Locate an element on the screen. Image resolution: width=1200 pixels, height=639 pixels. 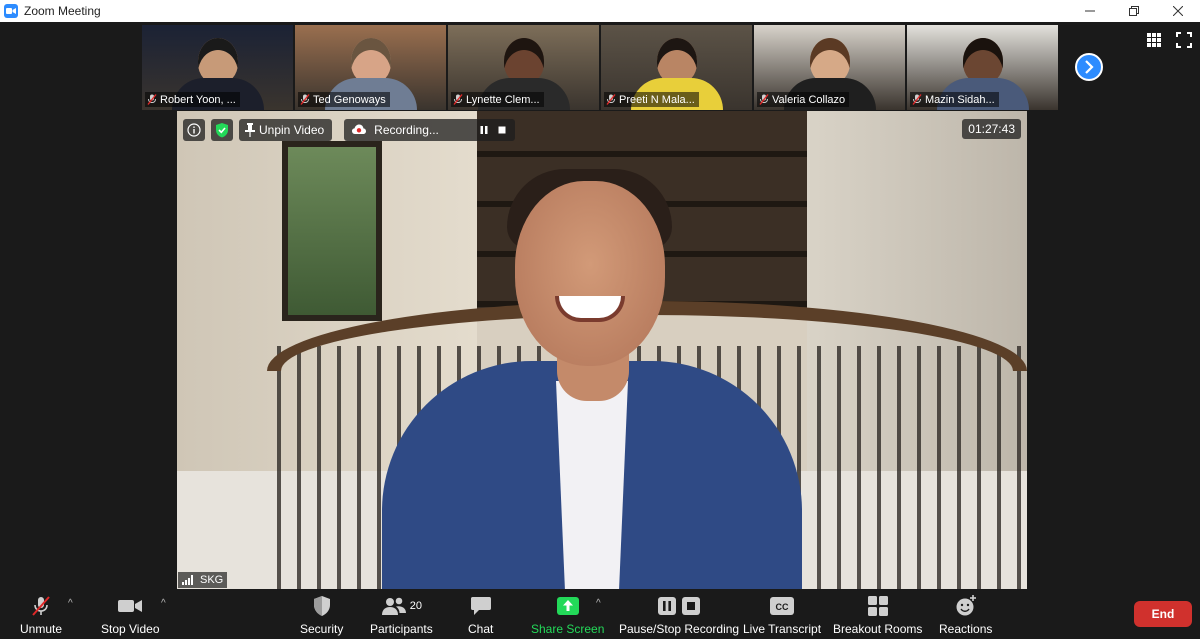
share-options-caret: ^ is located at coordinates (598, 603).